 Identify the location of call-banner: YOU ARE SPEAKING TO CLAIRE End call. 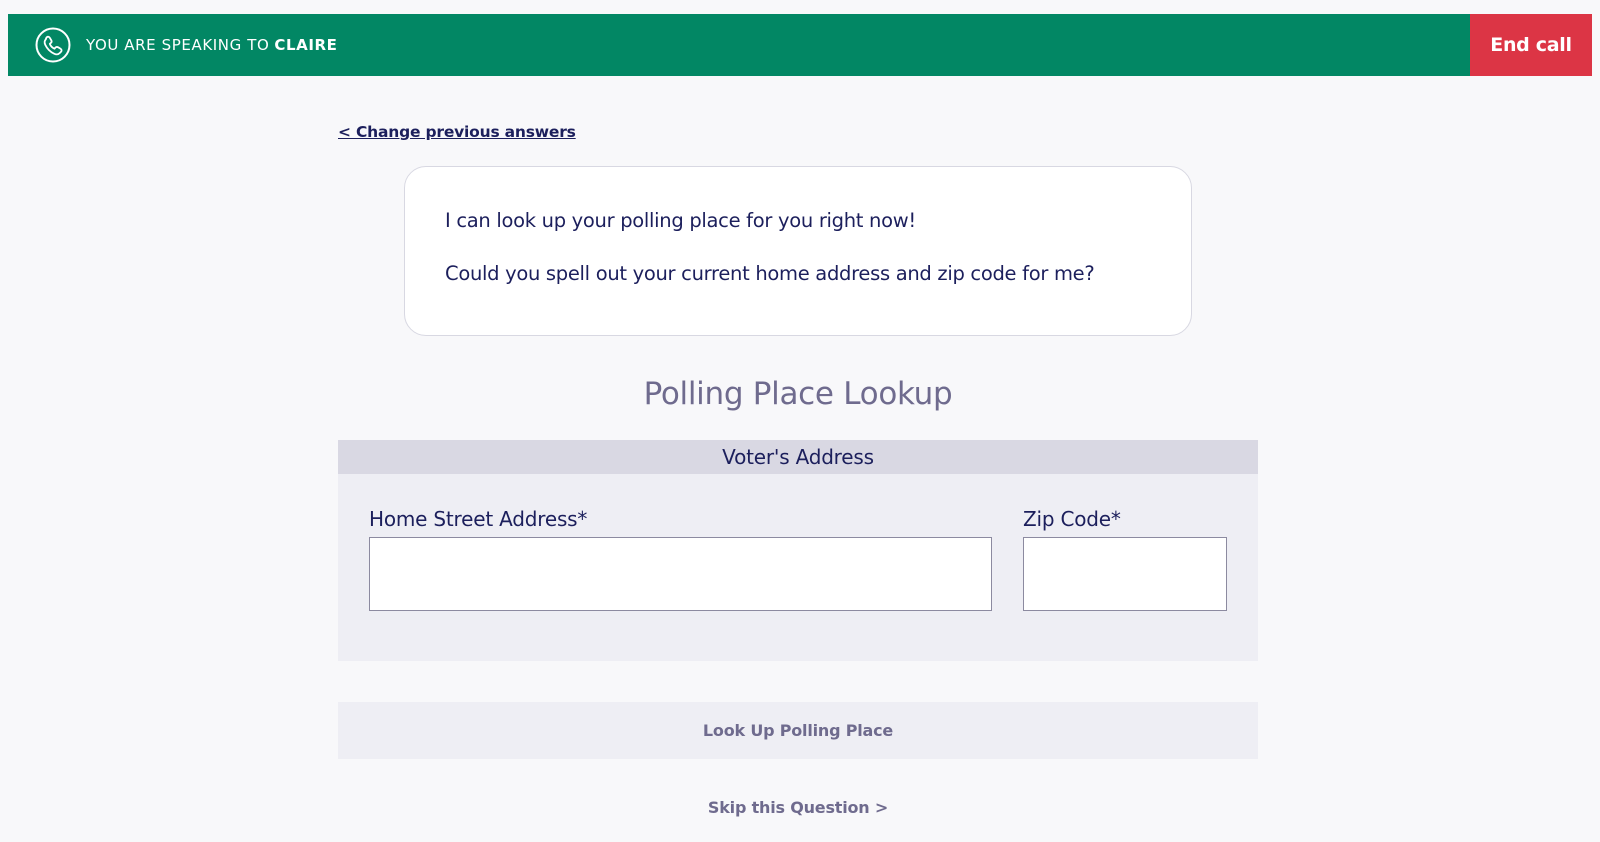
(800, 45).